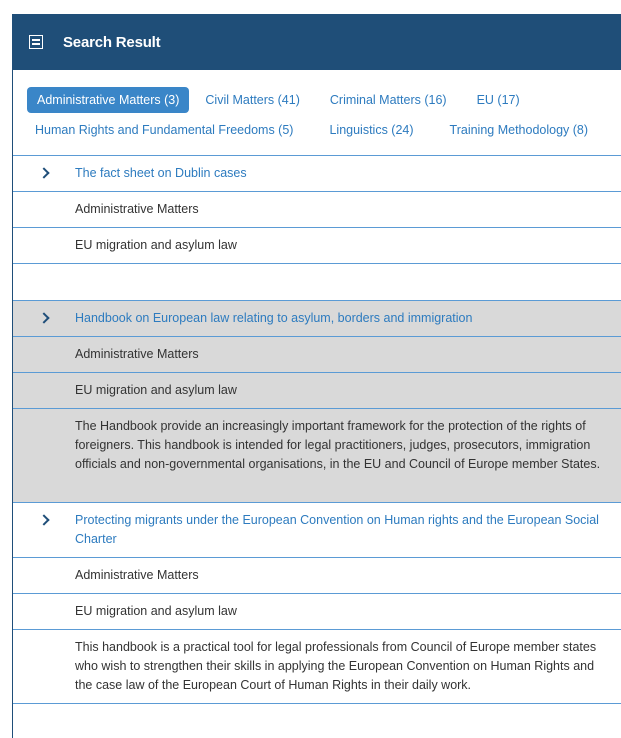 The width and height of the screenshot is (621, 738). What do you see at coordinates (36, 42) in the screenshot?
I see `list-icon` at bounding box center [36, 42].